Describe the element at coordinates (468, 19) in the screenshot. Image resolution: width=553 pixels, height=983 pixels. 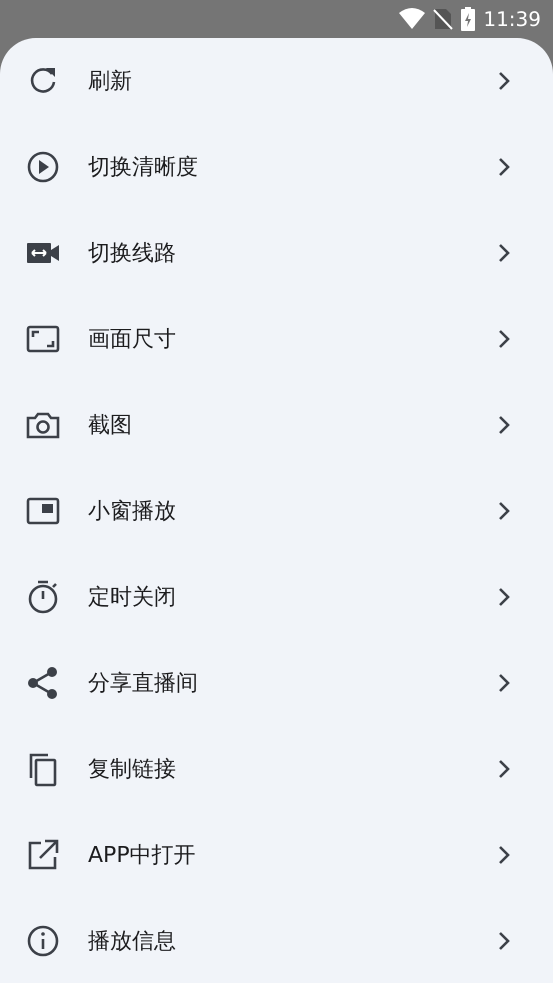
I see `battery-icon` at that location.